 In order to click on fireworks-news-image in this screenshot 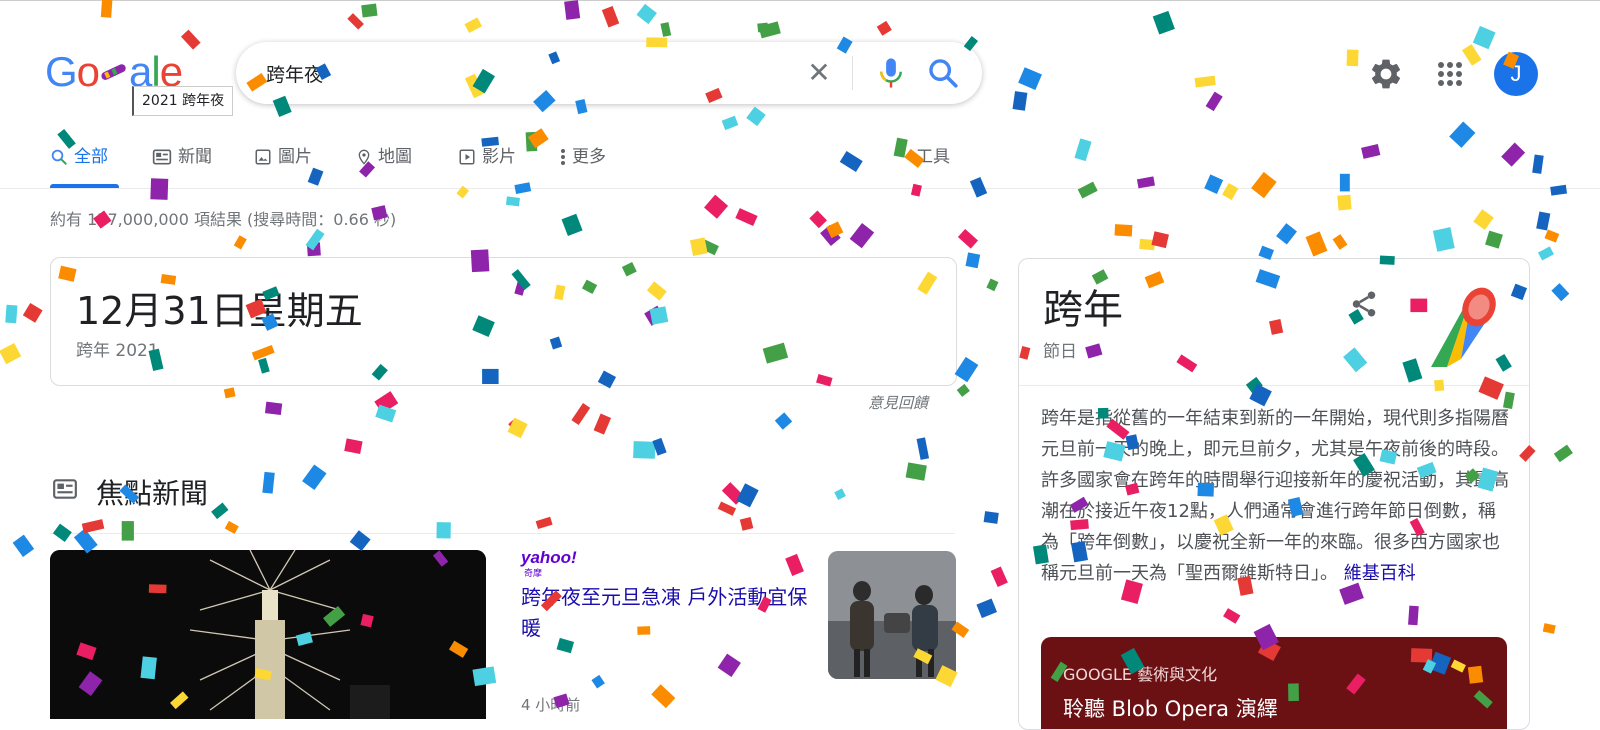, I will do `click(268, 634)`.